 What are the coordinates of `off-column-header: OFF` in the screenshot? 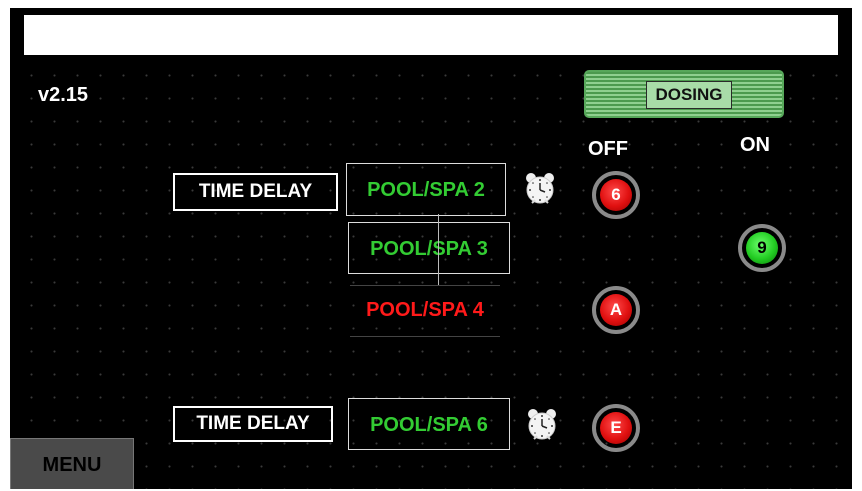 It's located at (608, 149).